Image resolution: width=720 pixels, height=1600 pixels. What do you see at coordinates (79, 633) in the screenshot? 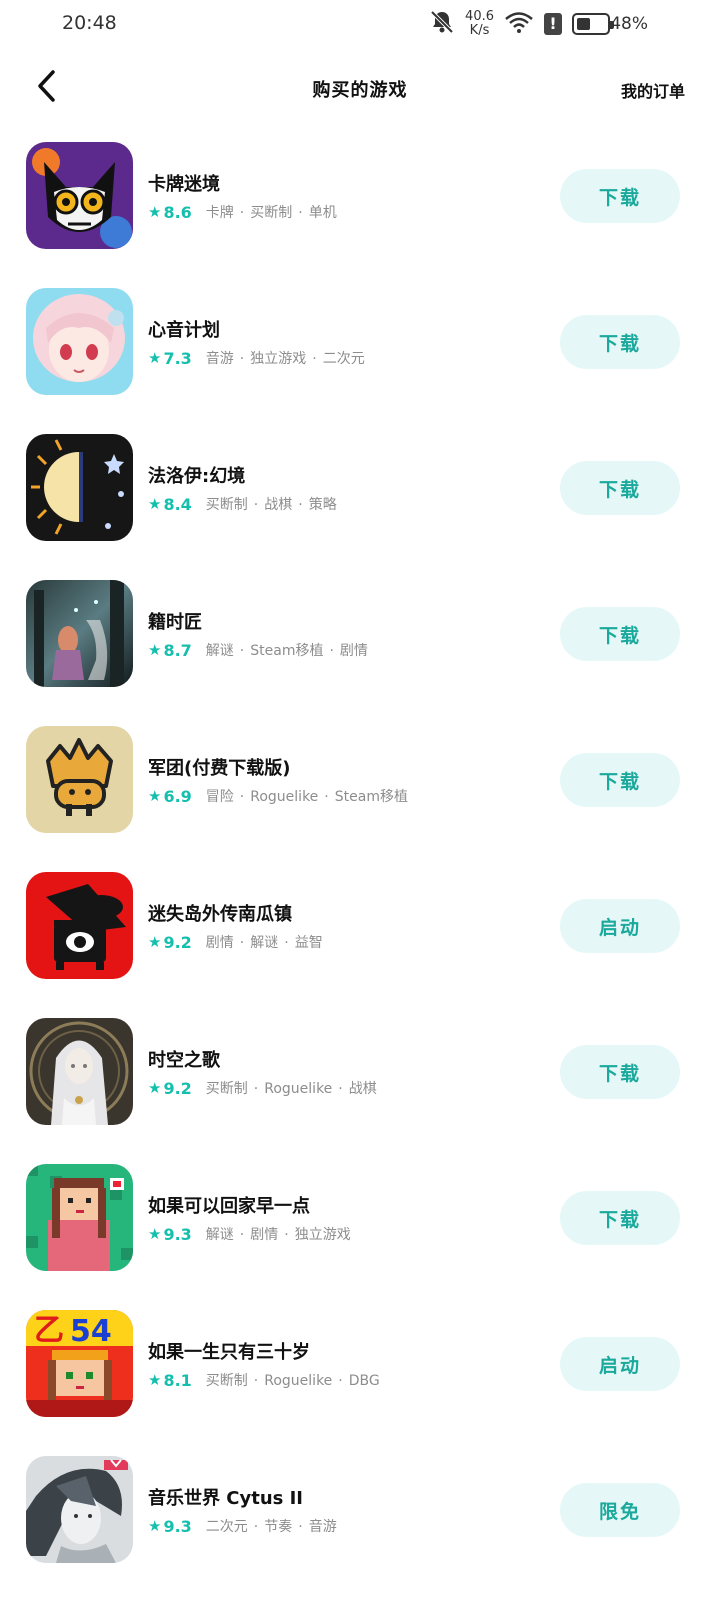
I see `forest-girl-icon` at bounding box center [79, 633].